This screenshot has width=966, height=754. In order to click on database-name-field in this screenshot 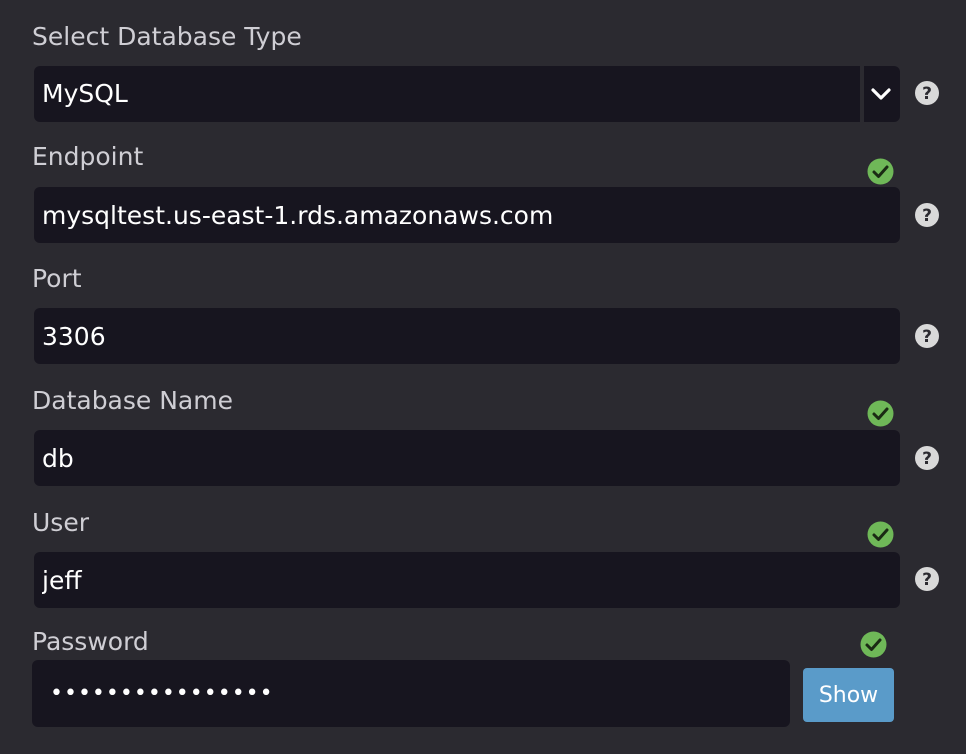, I will do `click(467, 458)`.